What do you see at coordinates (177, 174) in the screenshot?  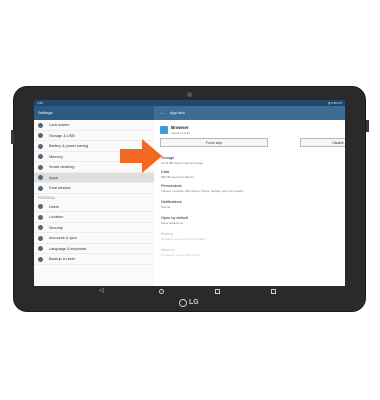 I see `info-data: Data 566 kB used since May 21` at bounding box center [177, 174].